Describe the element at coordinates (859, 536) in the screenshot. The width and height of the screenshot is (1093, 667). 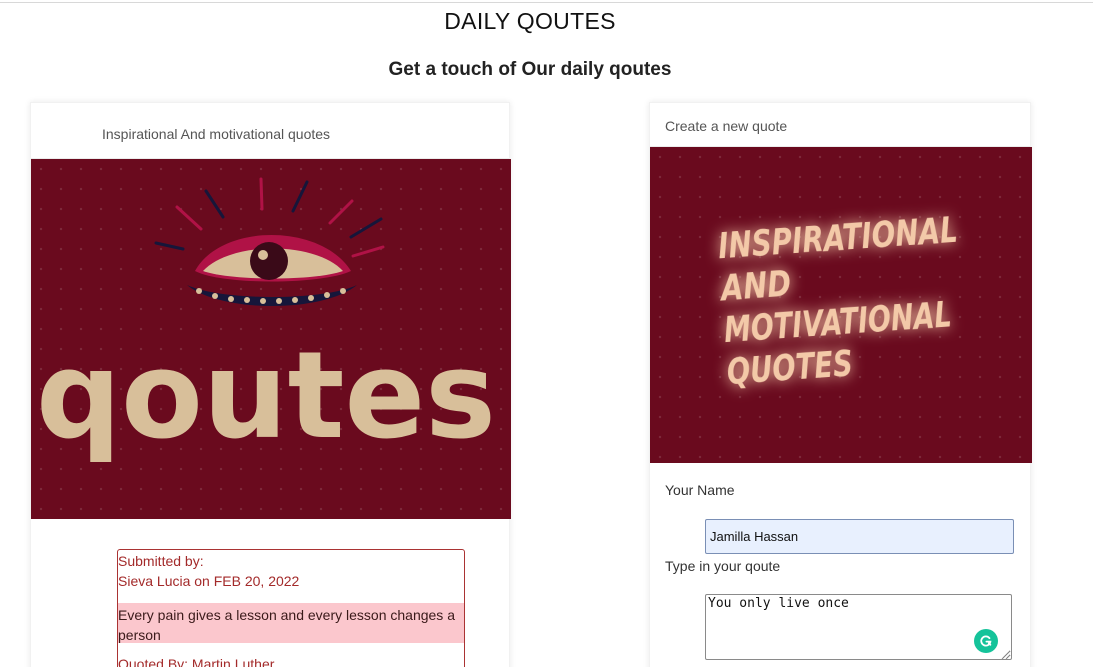
I see `name-input` at that location.